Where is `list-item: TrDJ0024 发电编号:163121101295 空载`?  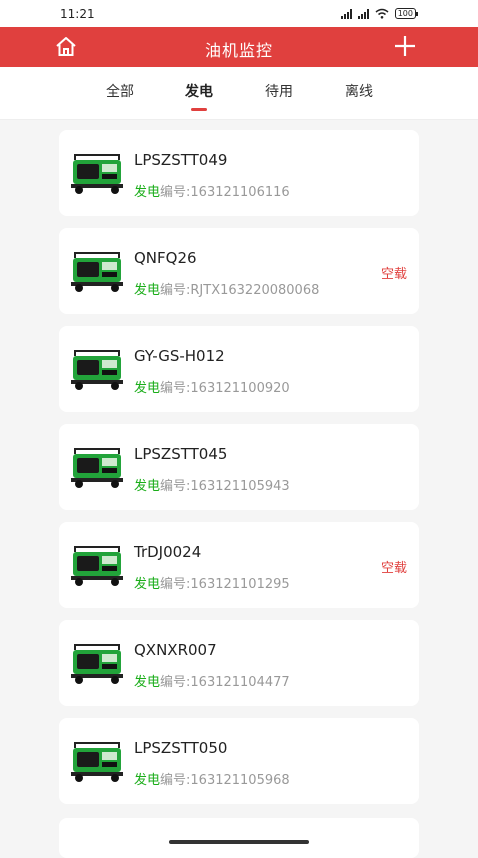
list-item: TrDJ0024 发电编号:163121101295 空载 is located at coordinates (239, 565).